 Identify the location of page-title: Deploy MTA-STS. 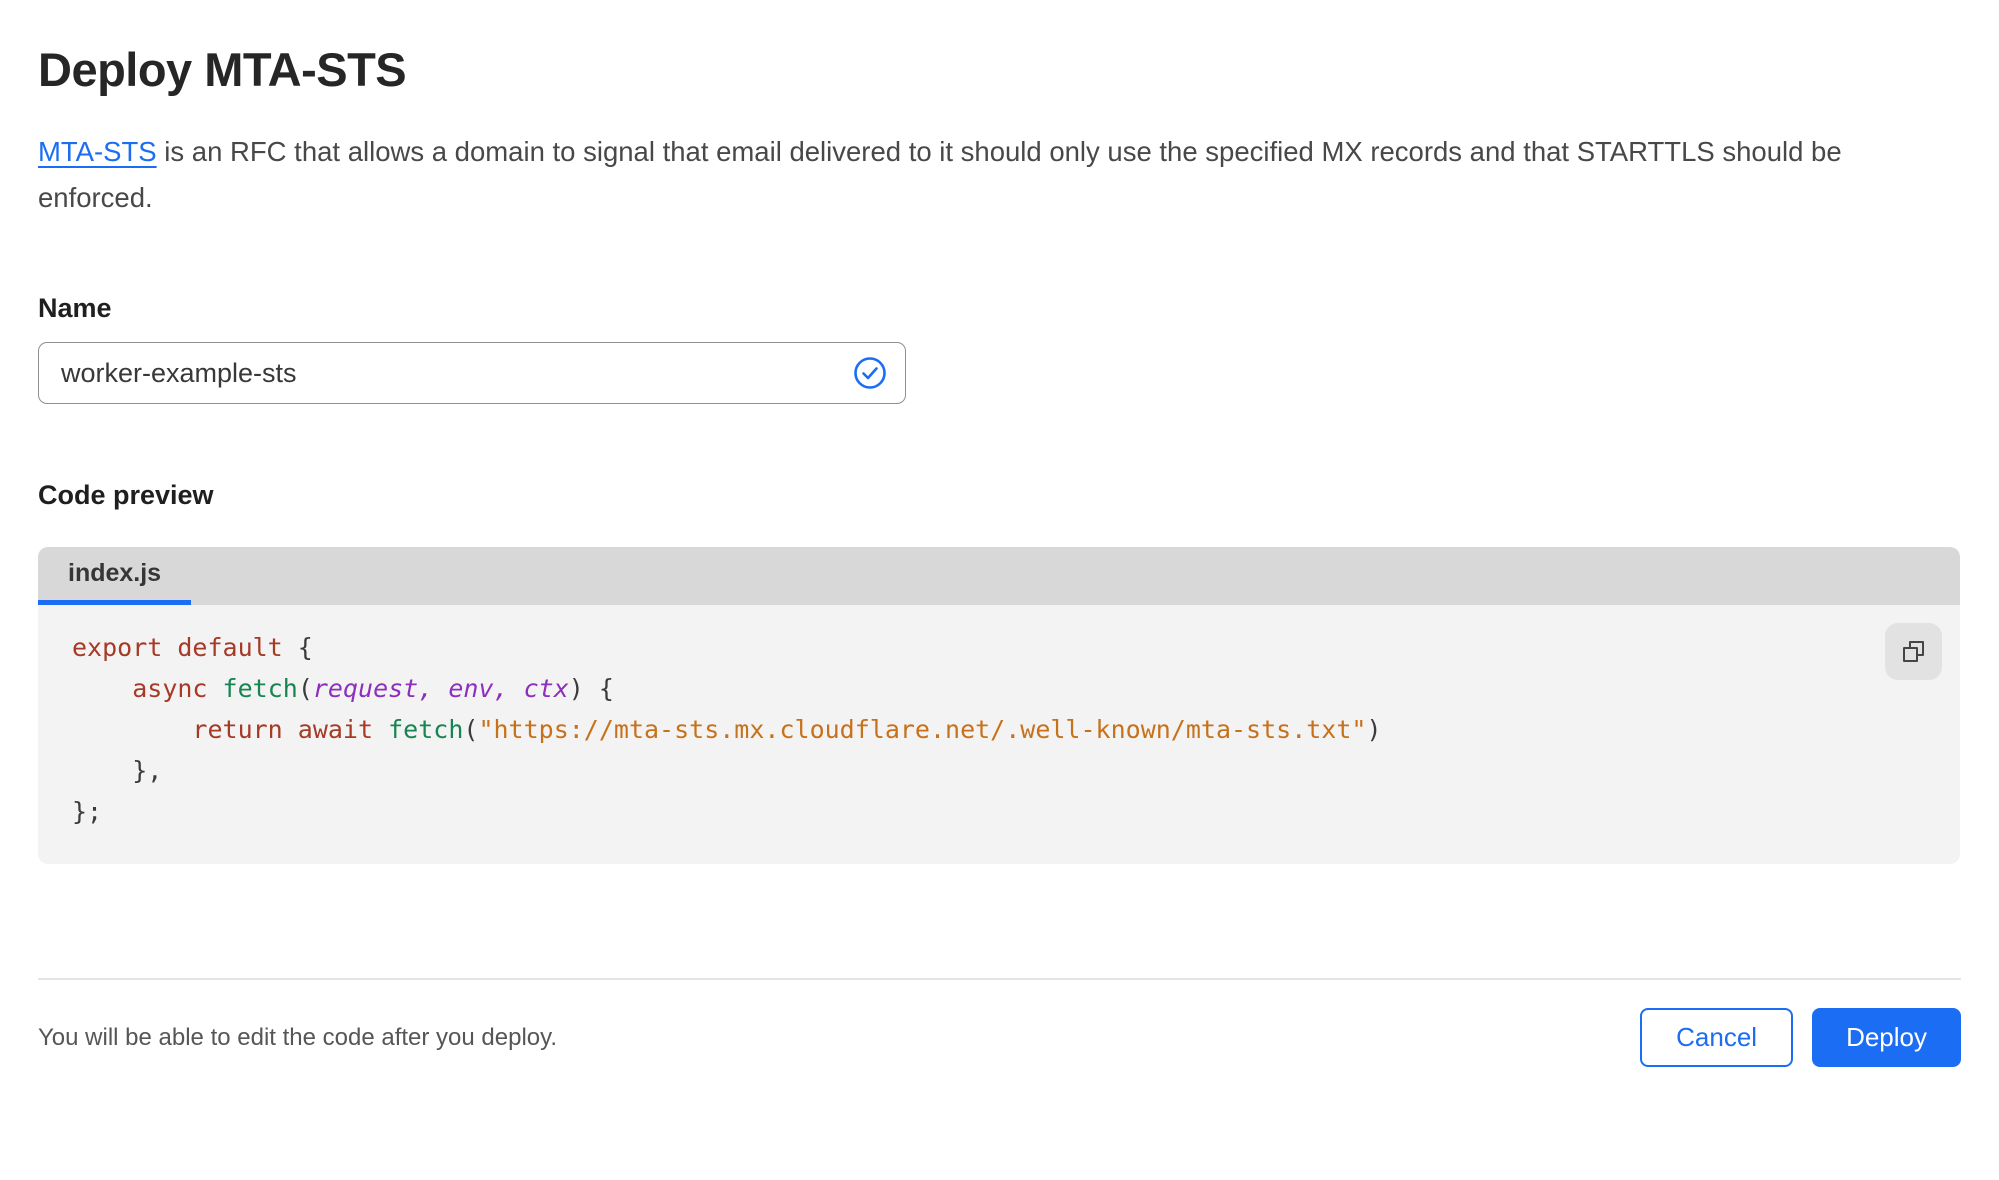
(222, 69).